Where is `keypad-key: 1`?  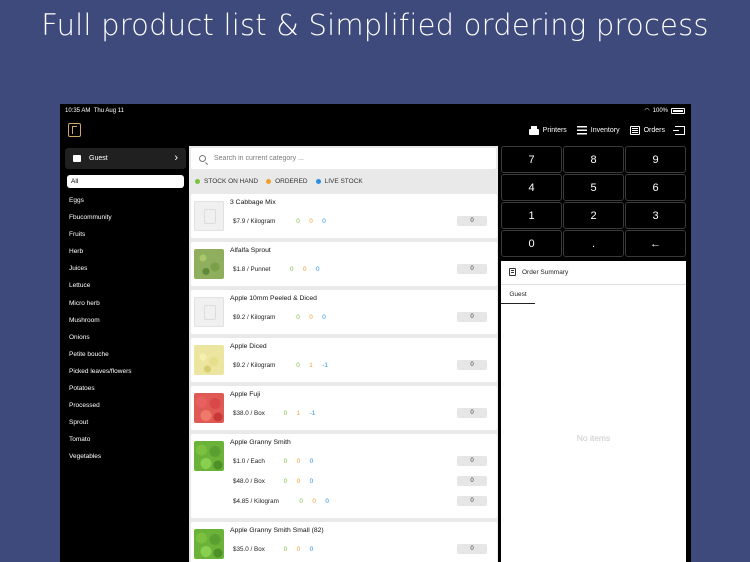 keypad-key: 1 is located at coordinates (531, 215).